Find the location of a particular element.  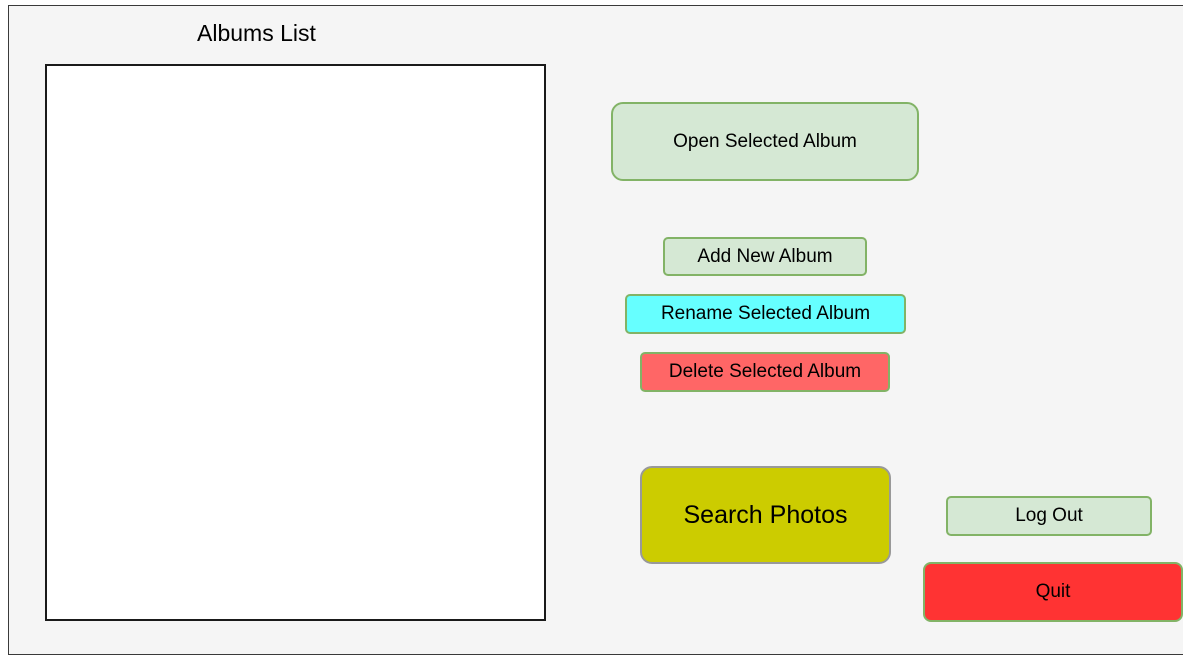

open-selected-album-button: Open Selected Album is located at coordinates (765, 141).